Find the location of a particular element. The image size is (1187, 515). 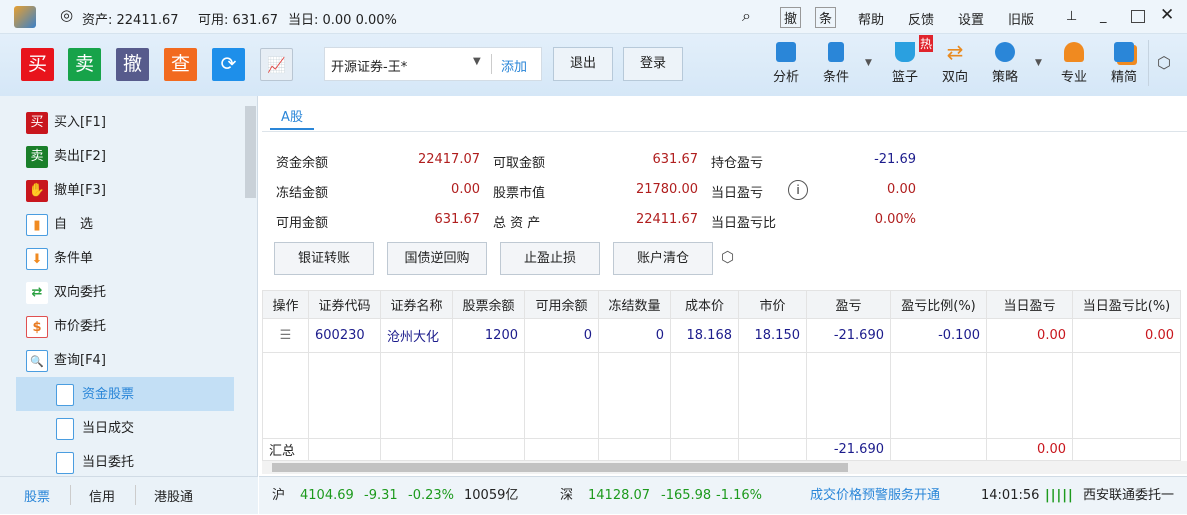

menu-old-version: 旧版 is located at coordinates (1021, 18).